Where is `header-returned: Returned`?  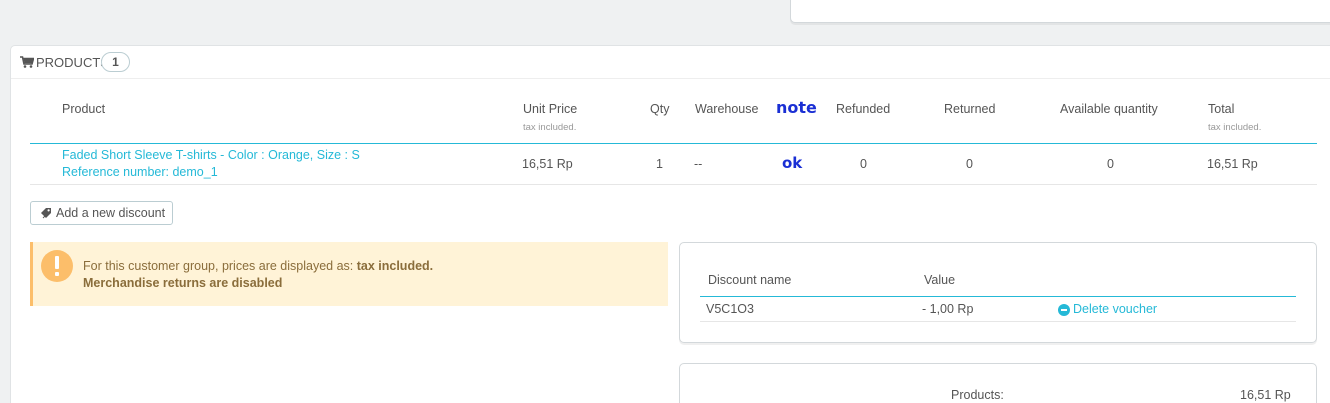 header-returned: Returned is located at coordinates (970, 109).